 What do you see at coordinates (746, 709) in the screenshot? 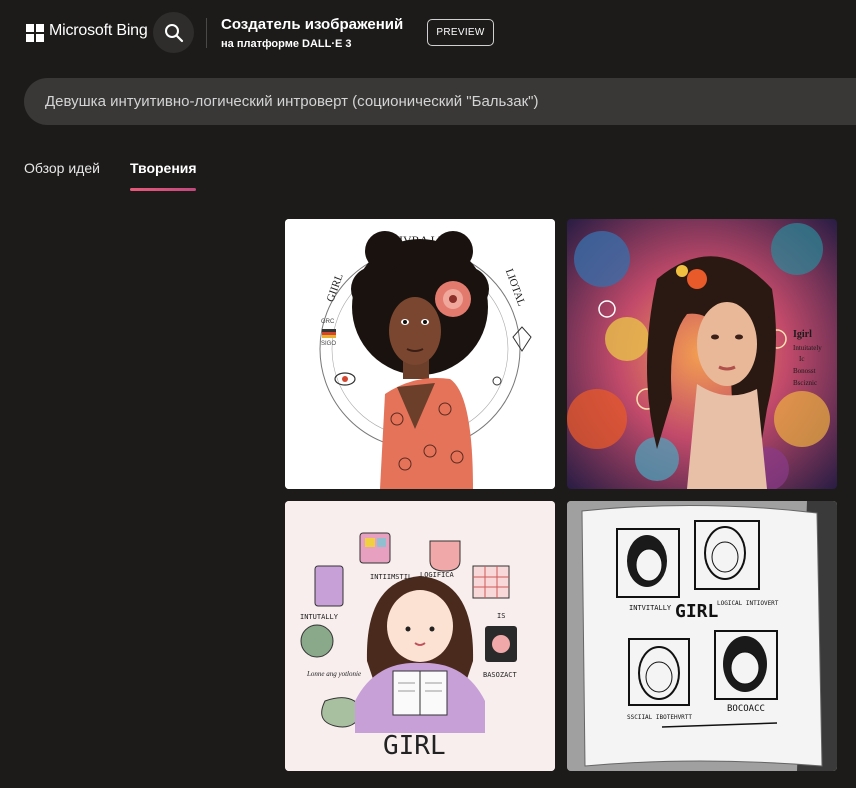
I see `svg-text: BOCOACC` at bounding box center [746, 709].